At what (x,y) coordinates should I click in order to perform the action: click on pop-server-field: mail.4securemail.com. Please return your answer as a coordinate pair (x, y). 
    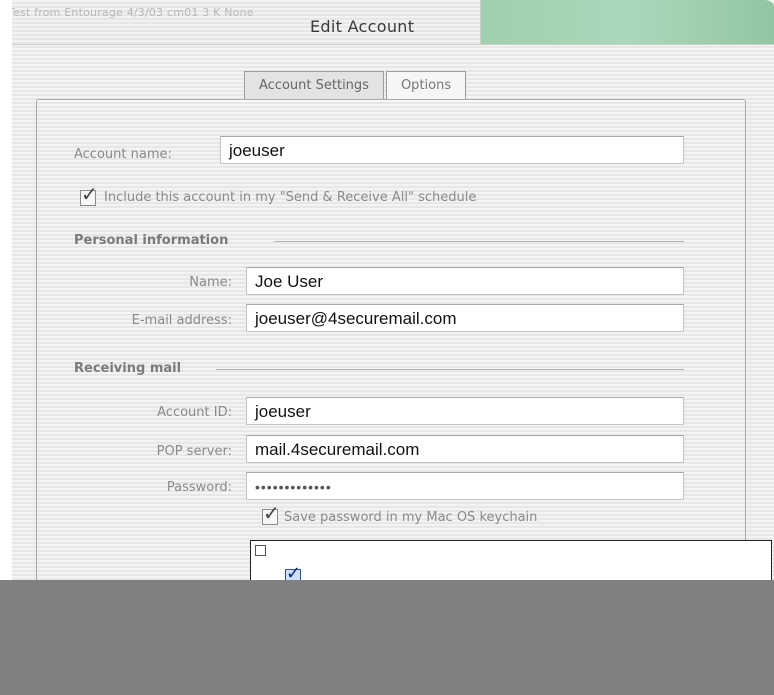
    Looking at the image, I should click on (465, 449).